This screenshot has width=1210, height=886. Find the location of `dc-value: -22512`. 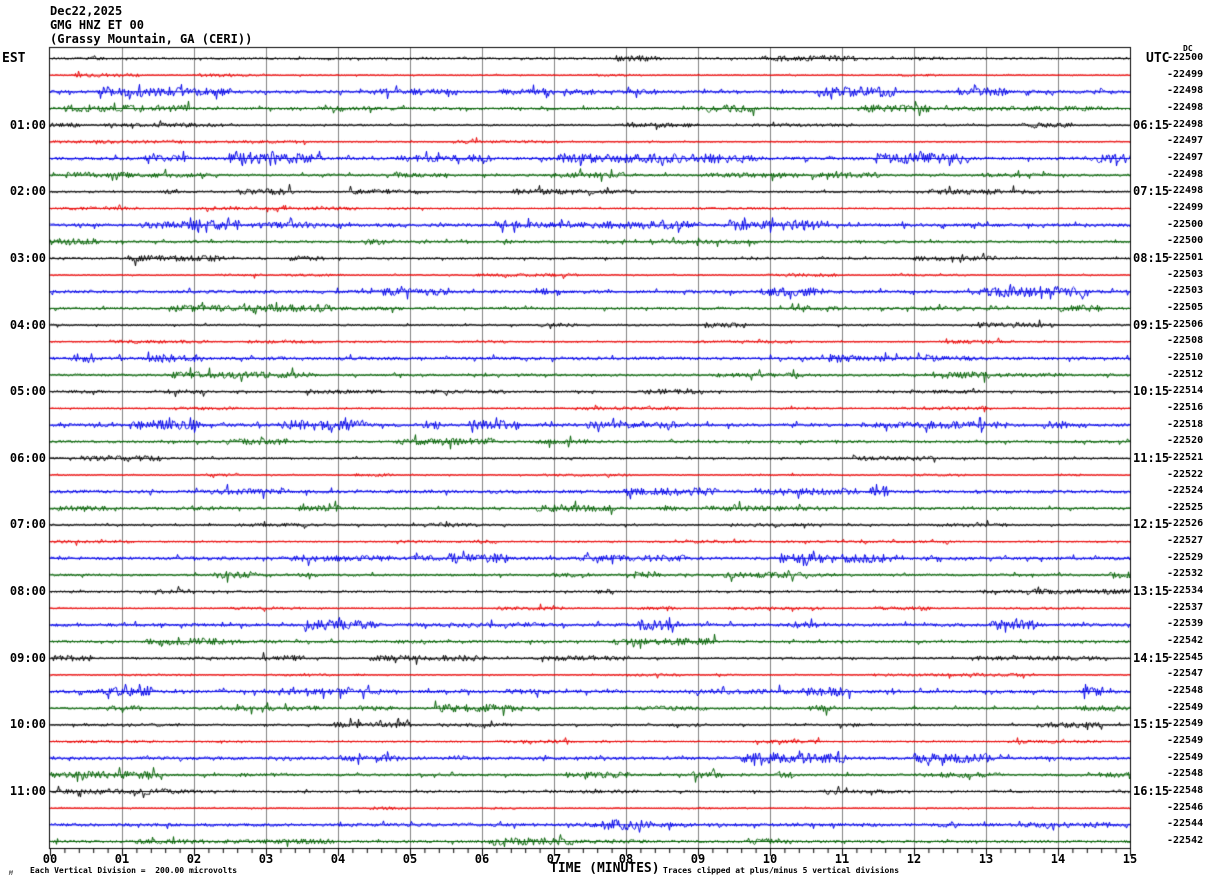

dc-value: -22512 is located at coordinates (1185, 374).